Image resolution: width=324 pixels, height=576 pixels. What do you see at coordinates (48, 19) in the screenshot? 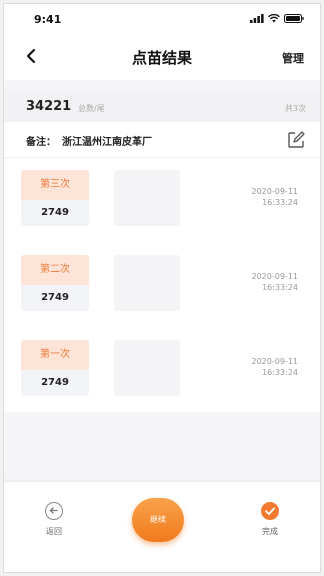
I see `status-time: 9:41` at bounding box center [48, 19].